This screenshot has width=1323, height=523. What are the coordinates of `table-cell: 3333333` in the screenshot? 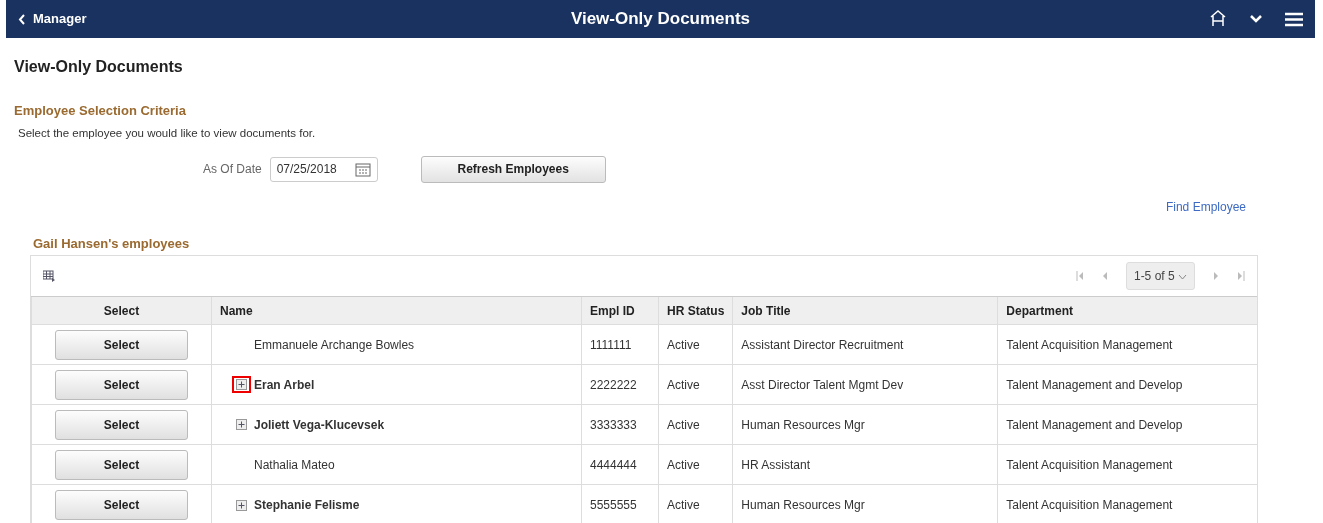 It's located at (620, 424).